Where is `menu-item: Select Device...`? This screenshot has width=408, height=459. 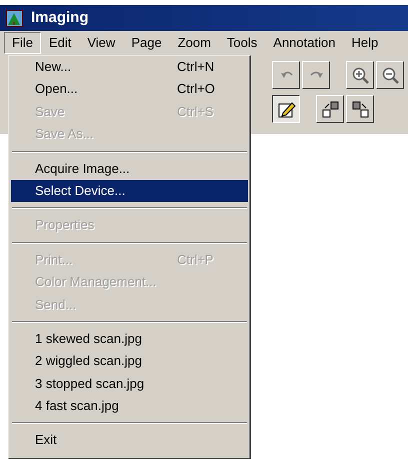
menu-item: Select Device... is located at coordinates (129, 191).